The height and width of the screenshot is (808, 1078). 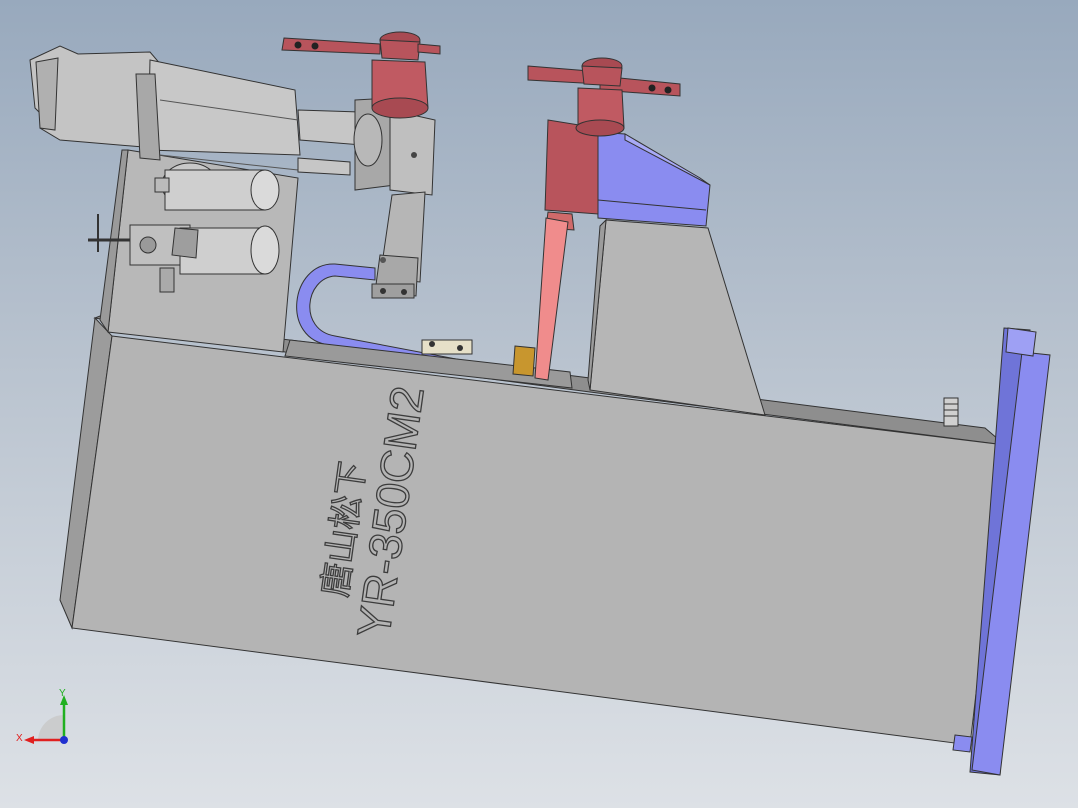 I want to click on lower-electrode-rod, so click(x=551, y=299).